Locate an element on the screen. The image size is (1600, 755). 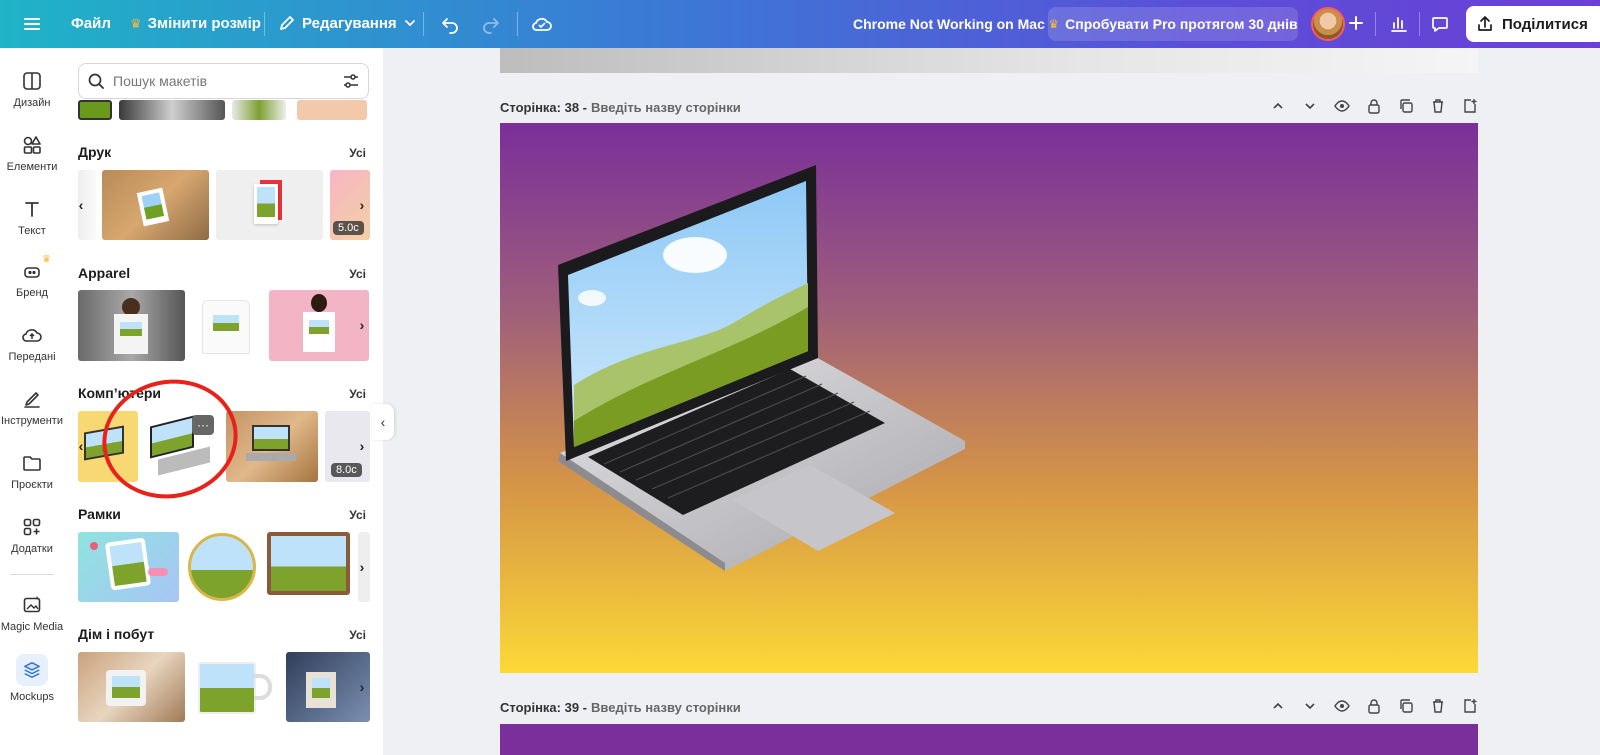
undo-icon is located at coordinates (450, 24).